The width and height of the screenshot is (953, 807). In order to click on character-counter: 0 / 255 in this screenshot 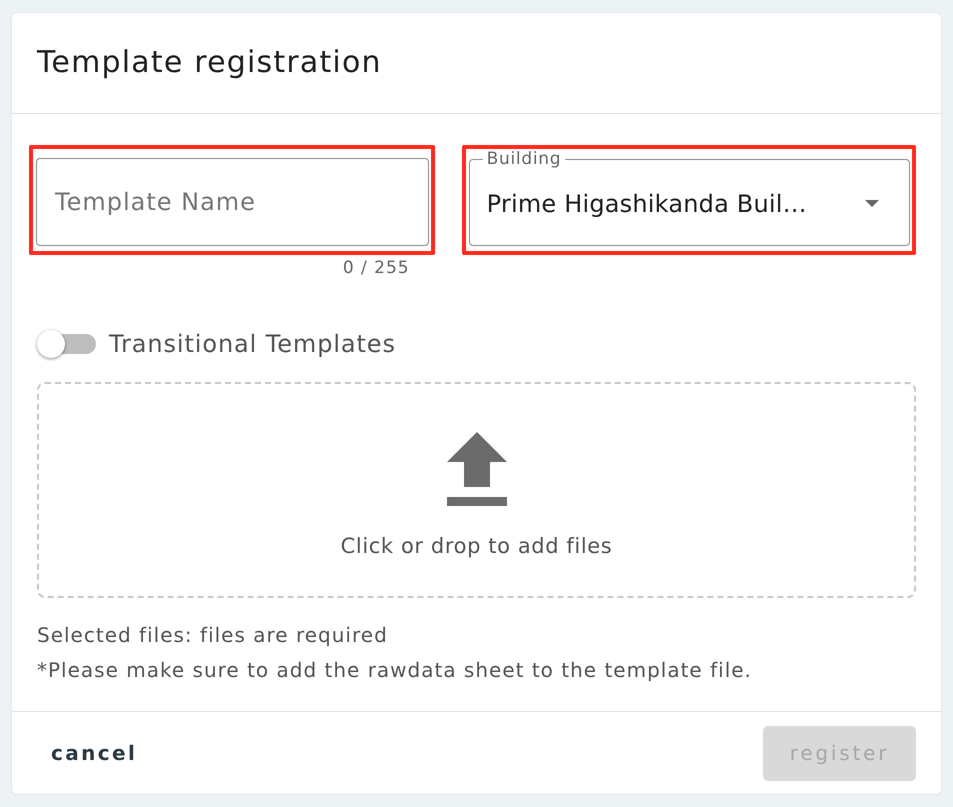, I will do `click(376, 268)`.